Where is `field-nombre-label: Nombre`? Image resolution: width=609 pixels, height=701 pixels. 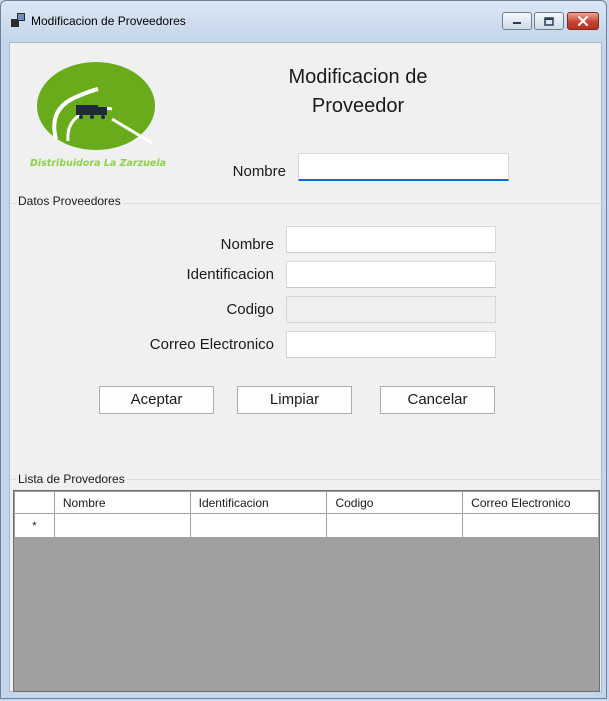
field-nombre-label: Nombre is located at coordinates (247, 244).